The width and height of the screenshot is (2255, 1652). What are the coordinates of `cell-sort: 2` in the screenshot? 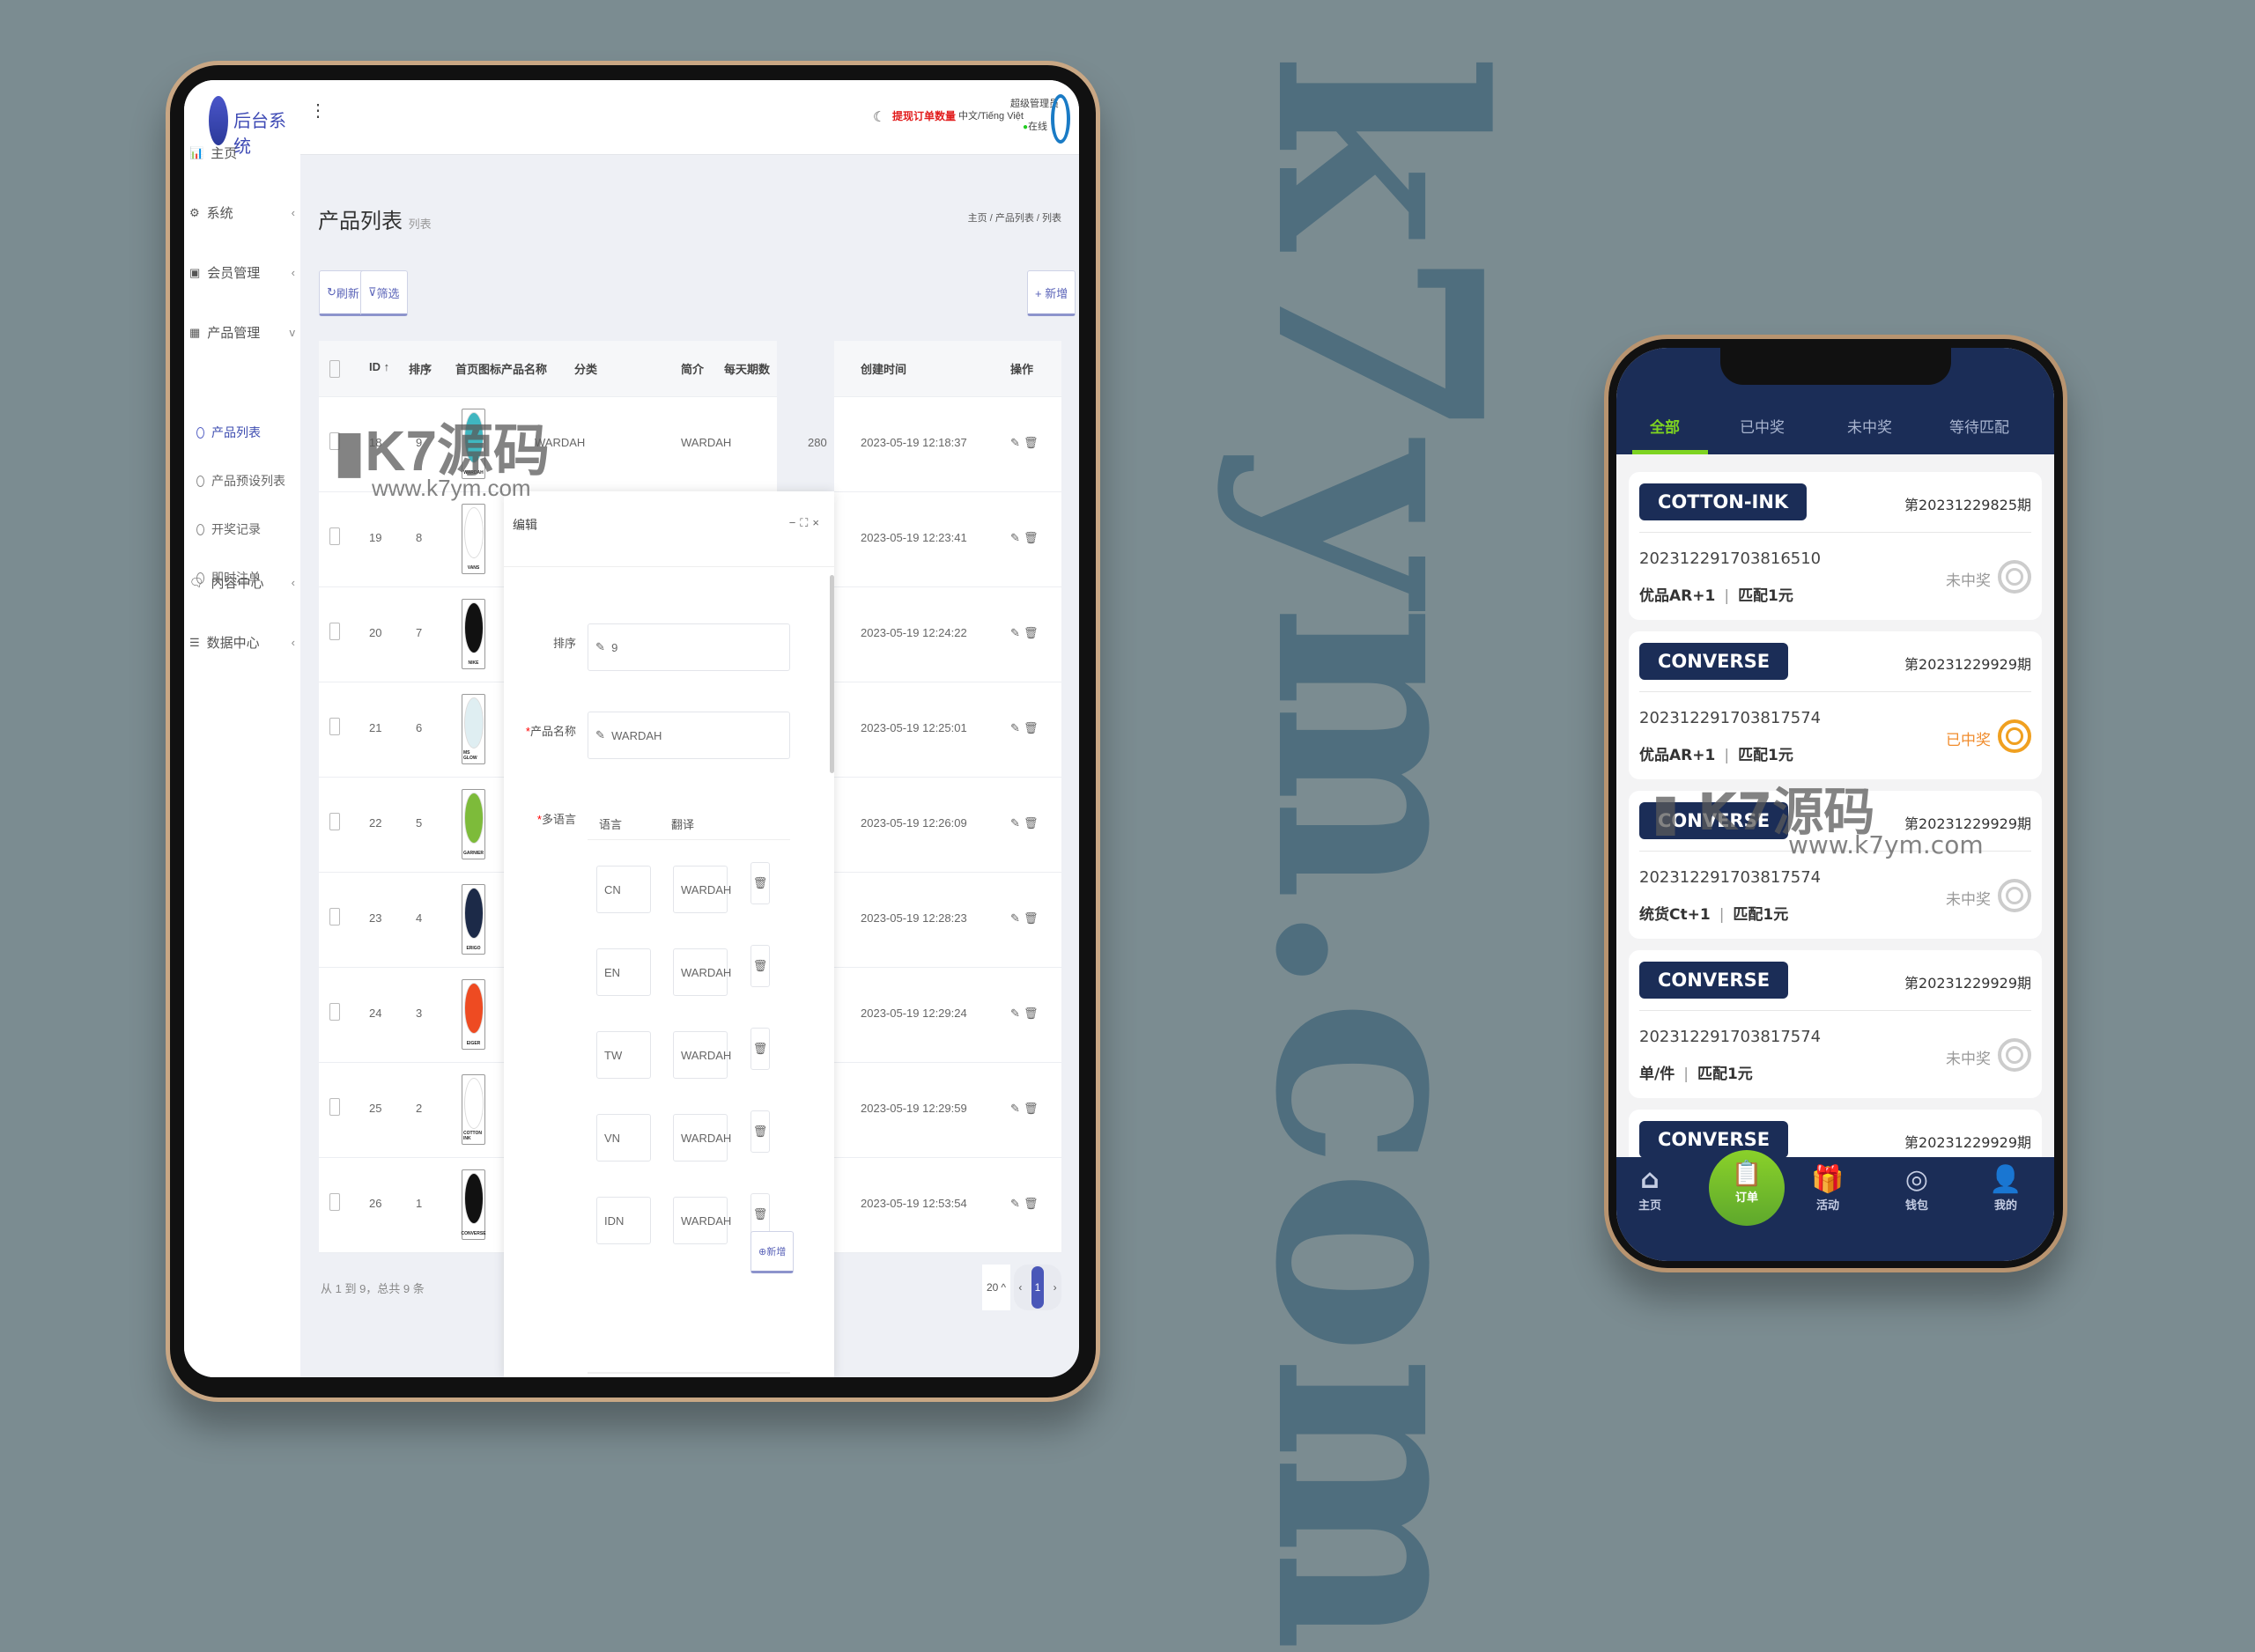 It's located at (419, 1108).